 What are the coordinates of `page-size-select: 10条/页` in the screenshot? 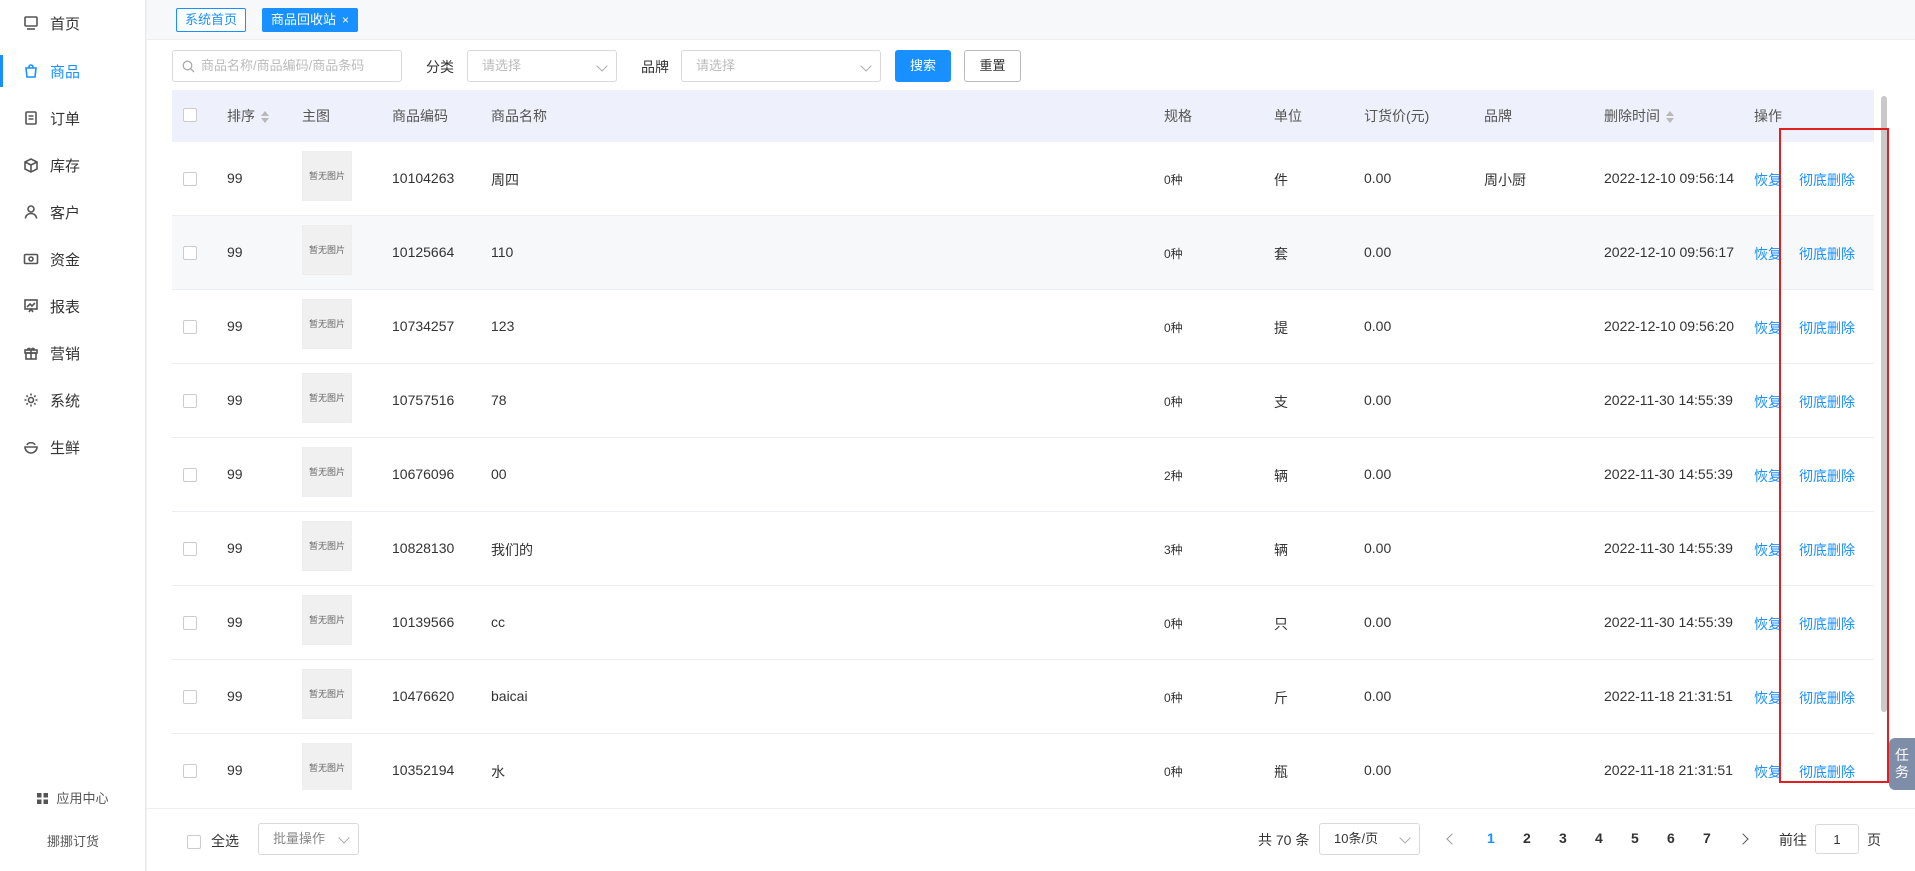 It's located at (1369, 839).